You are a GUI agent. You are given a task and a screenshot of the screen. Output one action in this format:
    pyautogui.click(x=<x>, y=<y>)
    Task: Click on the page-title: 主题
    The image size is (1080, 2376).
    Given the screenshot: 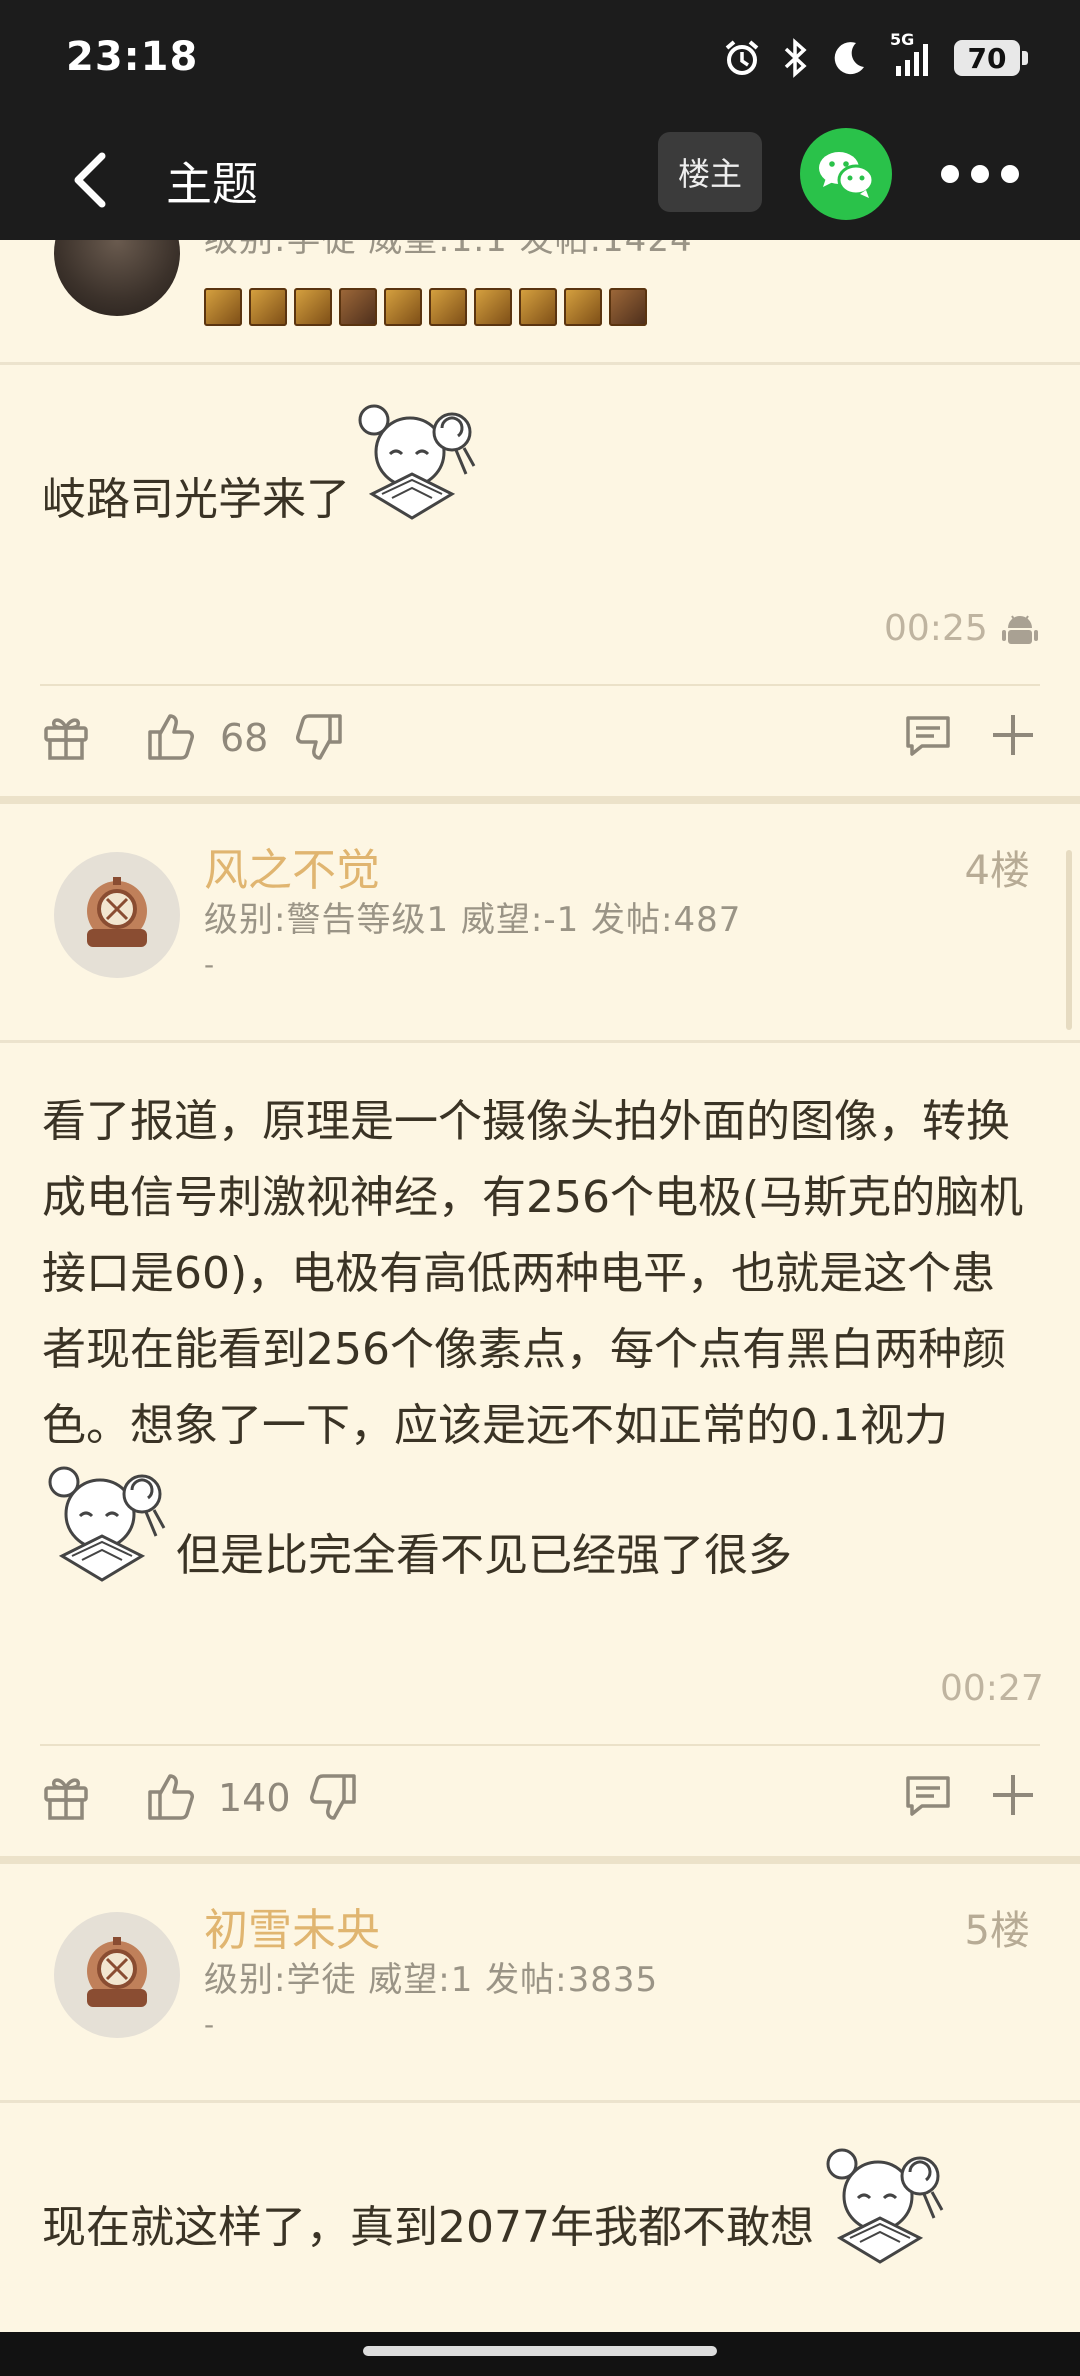 What is the action you would take?
    pyautogui.click(x=212, y=184)
    